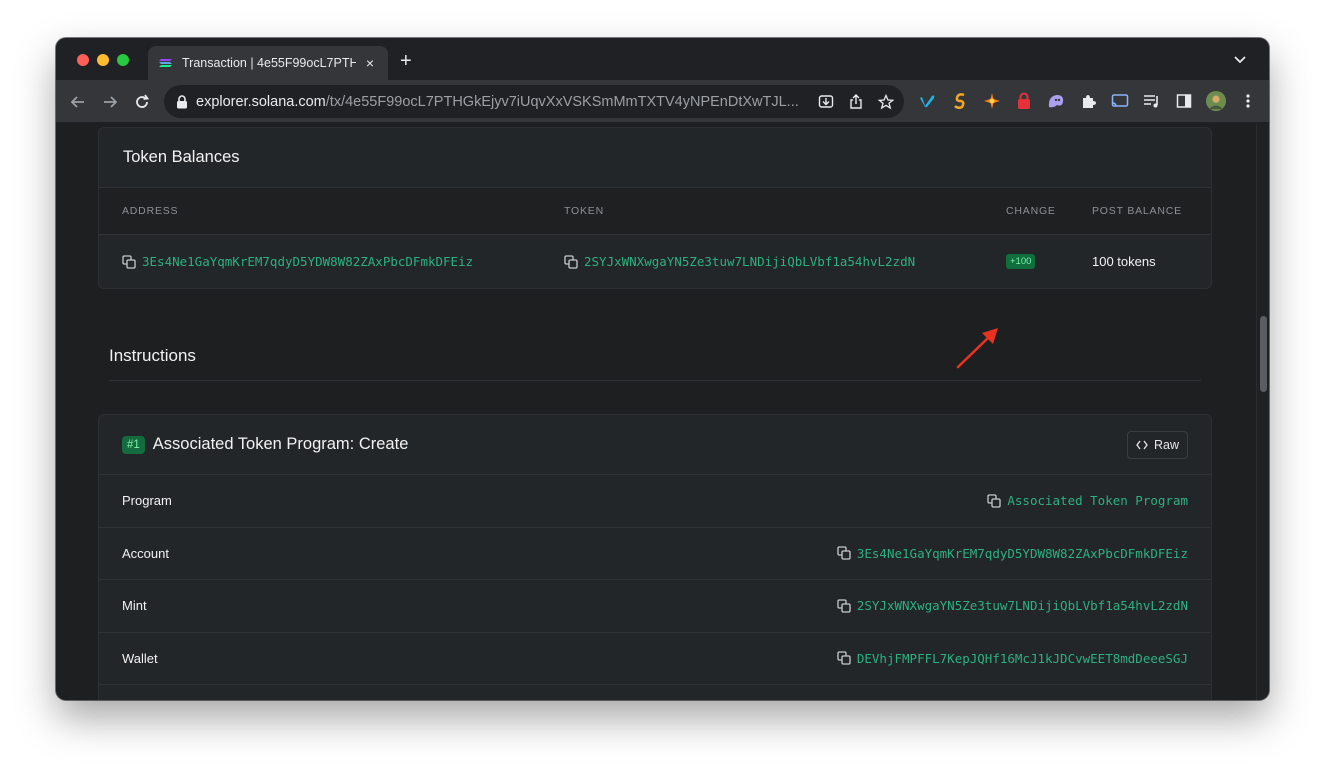 This screenshot has width=1325, height=774. What do you see at coordinates (165, 63) in the screenshot?
I see `solana-logo-icon` at bounding box center [165, 63].